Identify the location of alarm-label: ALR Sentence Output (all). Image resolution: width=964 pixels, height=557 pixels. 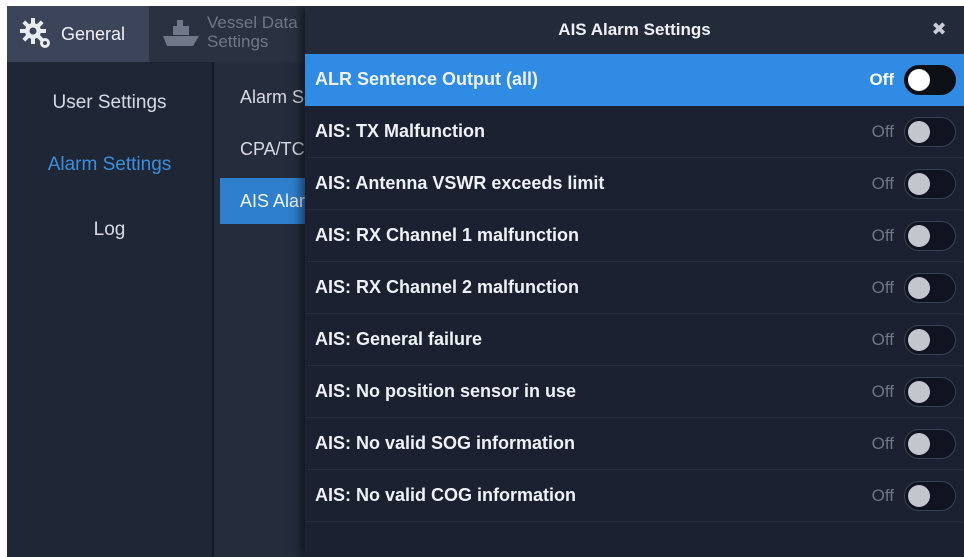
(427, 79).